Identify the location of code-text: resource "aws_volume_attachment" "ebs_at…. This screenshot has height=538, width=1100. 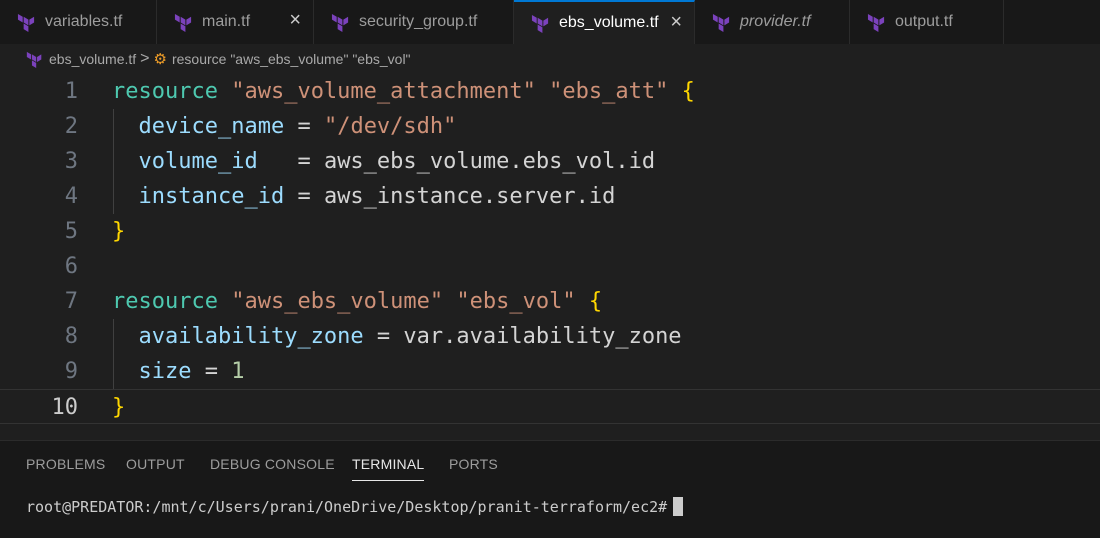
(403, 91).